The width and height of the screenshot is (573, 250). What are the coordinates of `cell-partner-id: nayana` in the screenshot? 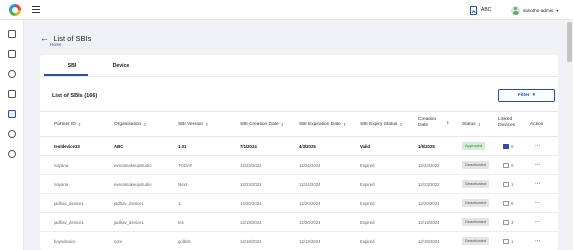 It's located at (61, 184).